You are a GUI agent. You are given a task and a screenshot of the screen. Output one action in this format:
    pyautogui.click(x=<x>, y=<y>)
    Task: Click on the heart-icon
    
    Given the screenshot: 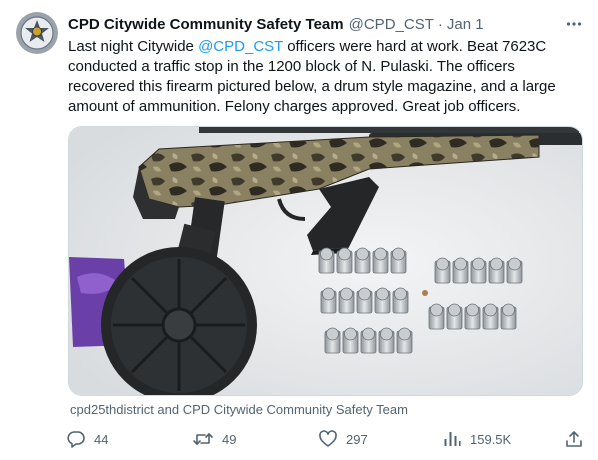 What is the action you would take?
    pyautogui.click(x=328, y=438)
    